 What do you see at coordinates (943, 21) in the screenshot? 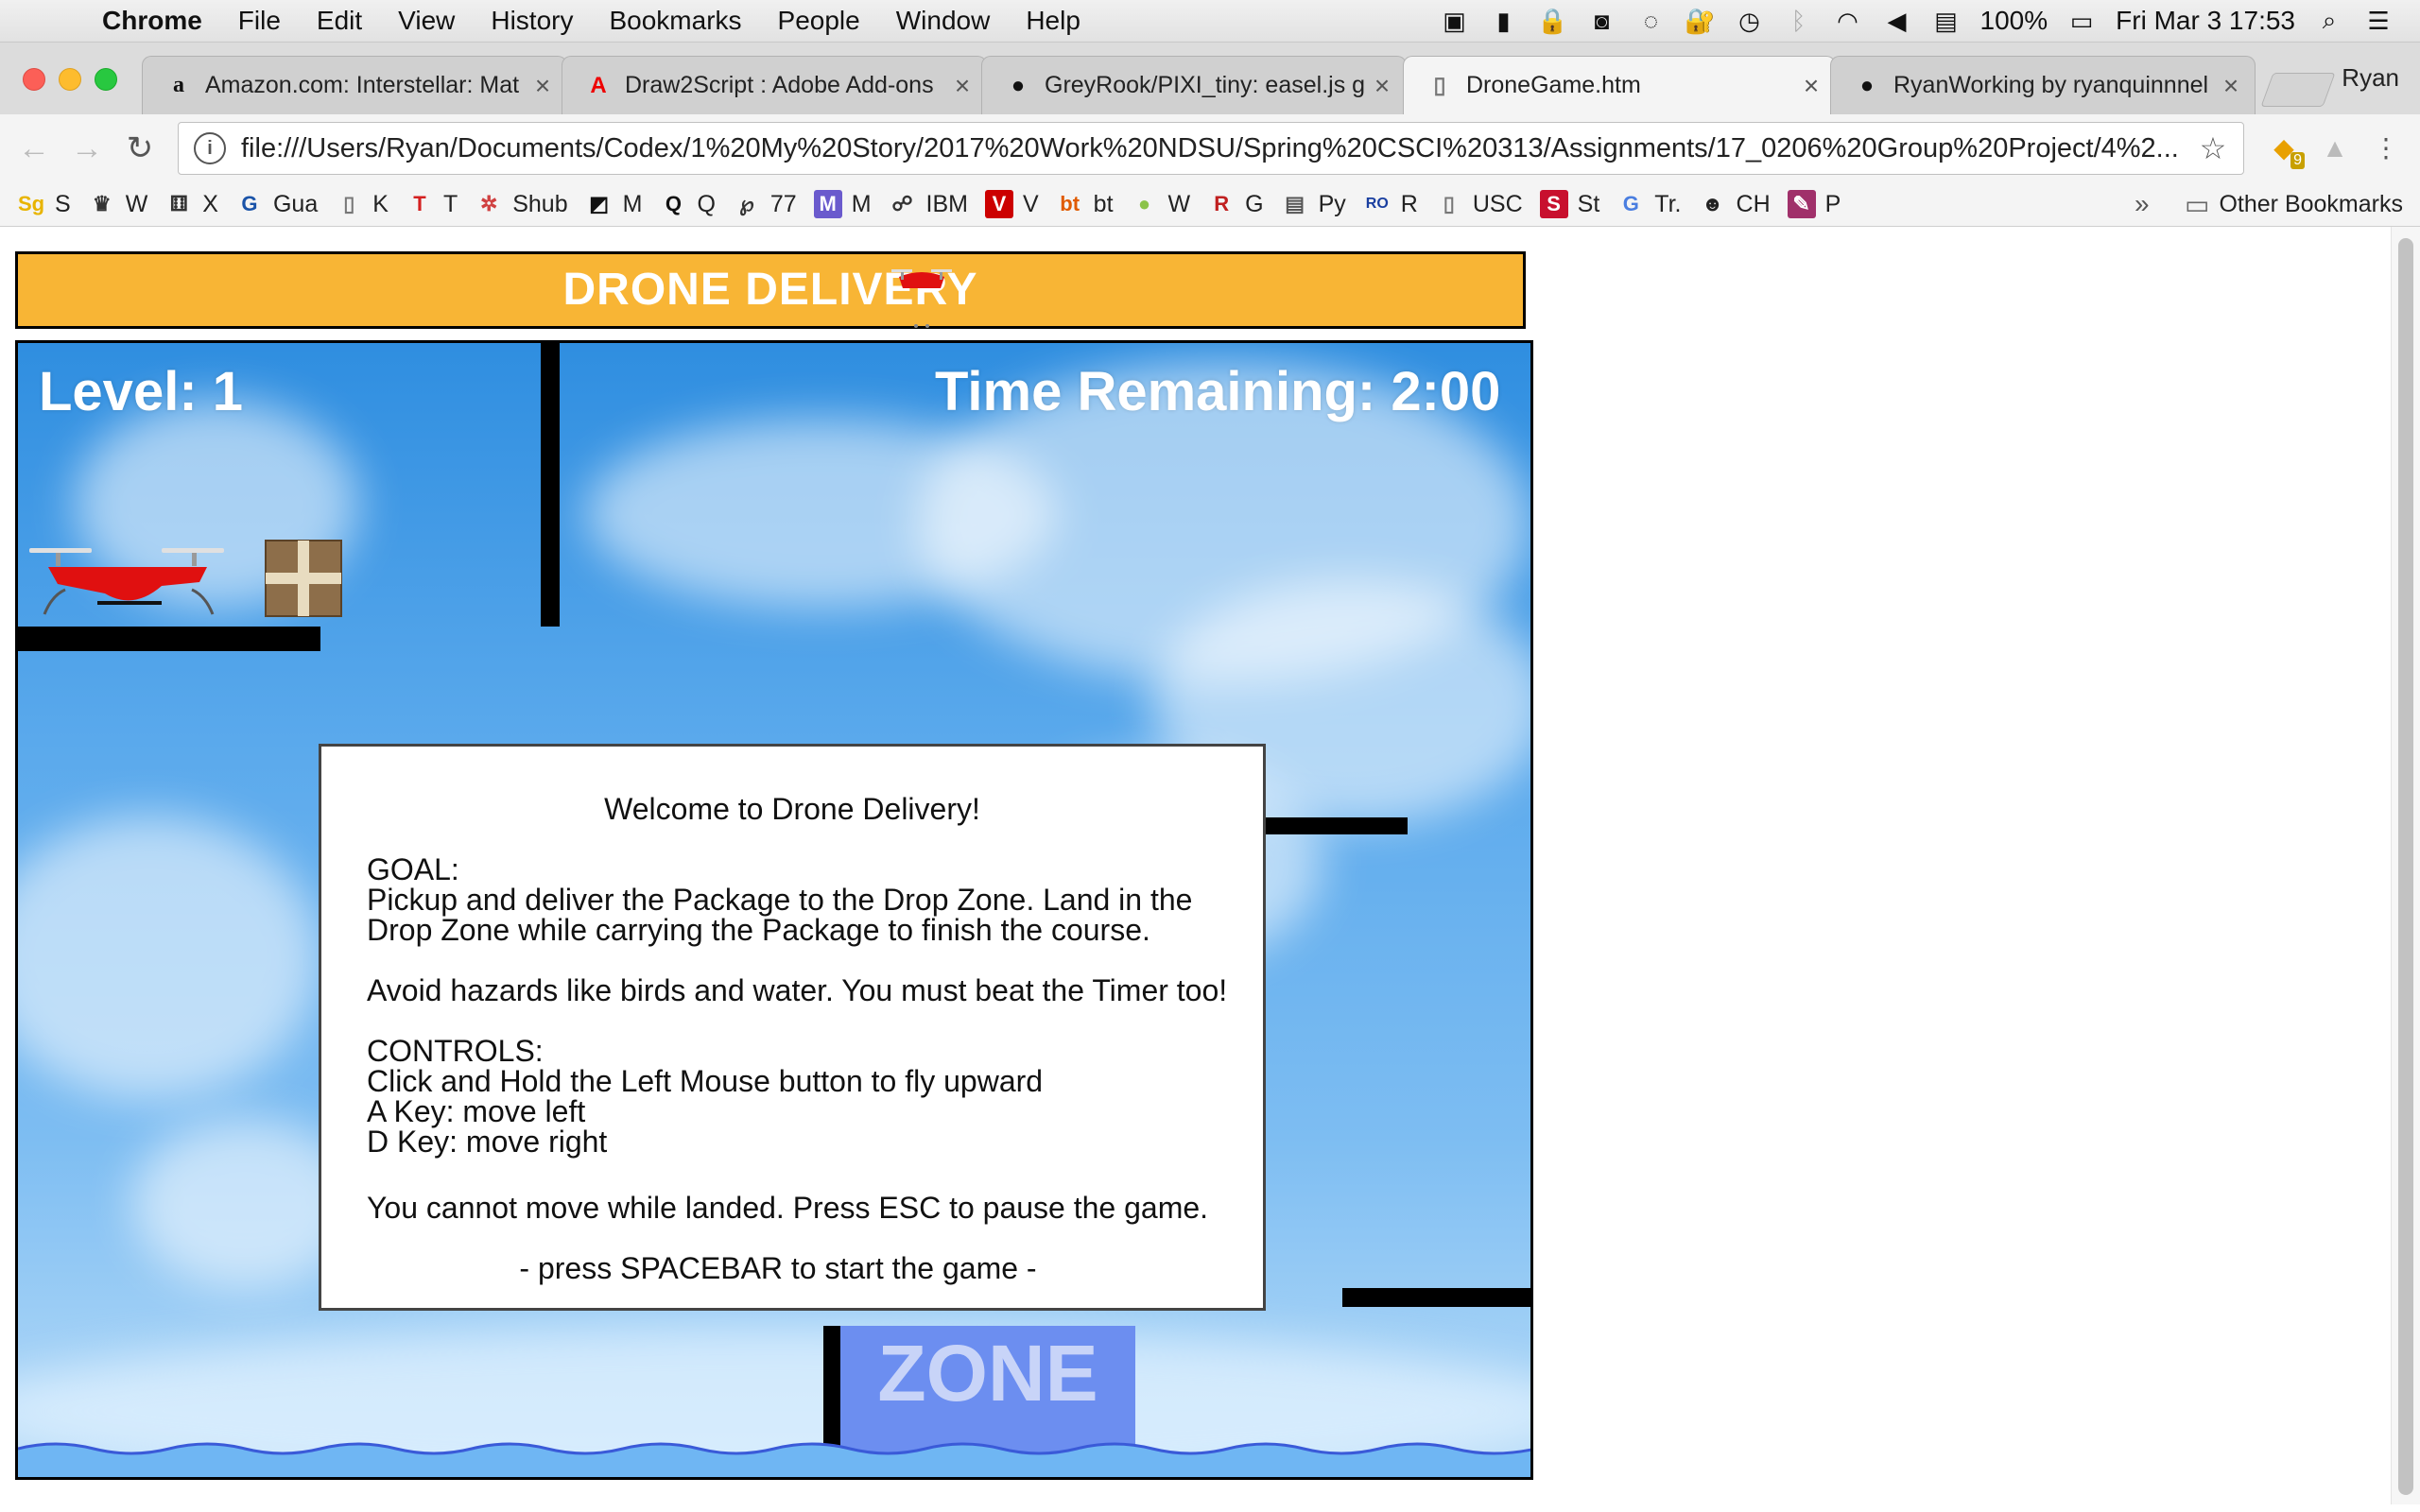
I see `menu-window: Window` at bounding box center [943, 21].